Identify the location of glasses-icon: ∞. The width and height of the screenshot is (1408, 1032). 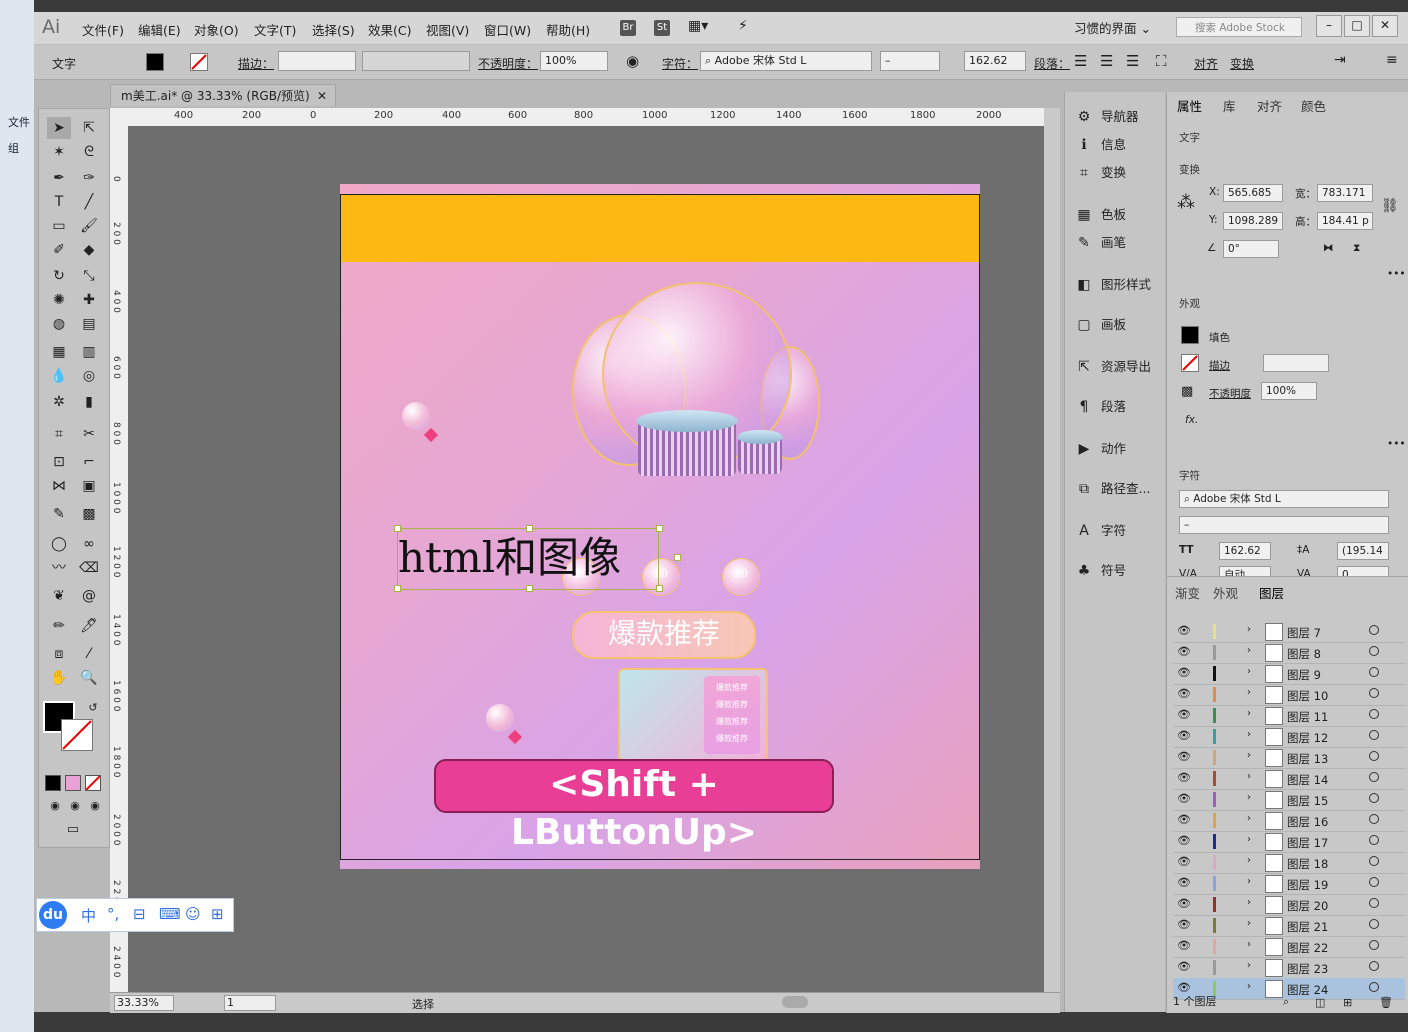
(89, 544).